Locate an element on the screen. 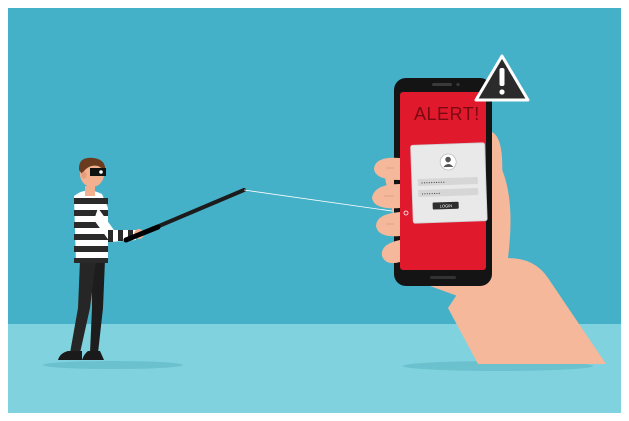  user-icon is located at coordinates (448, 162).